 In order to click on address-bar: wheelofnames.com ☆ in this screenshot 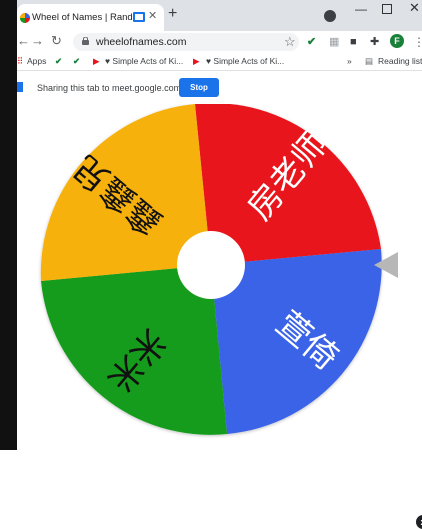, I will do `click(186, 42)`.